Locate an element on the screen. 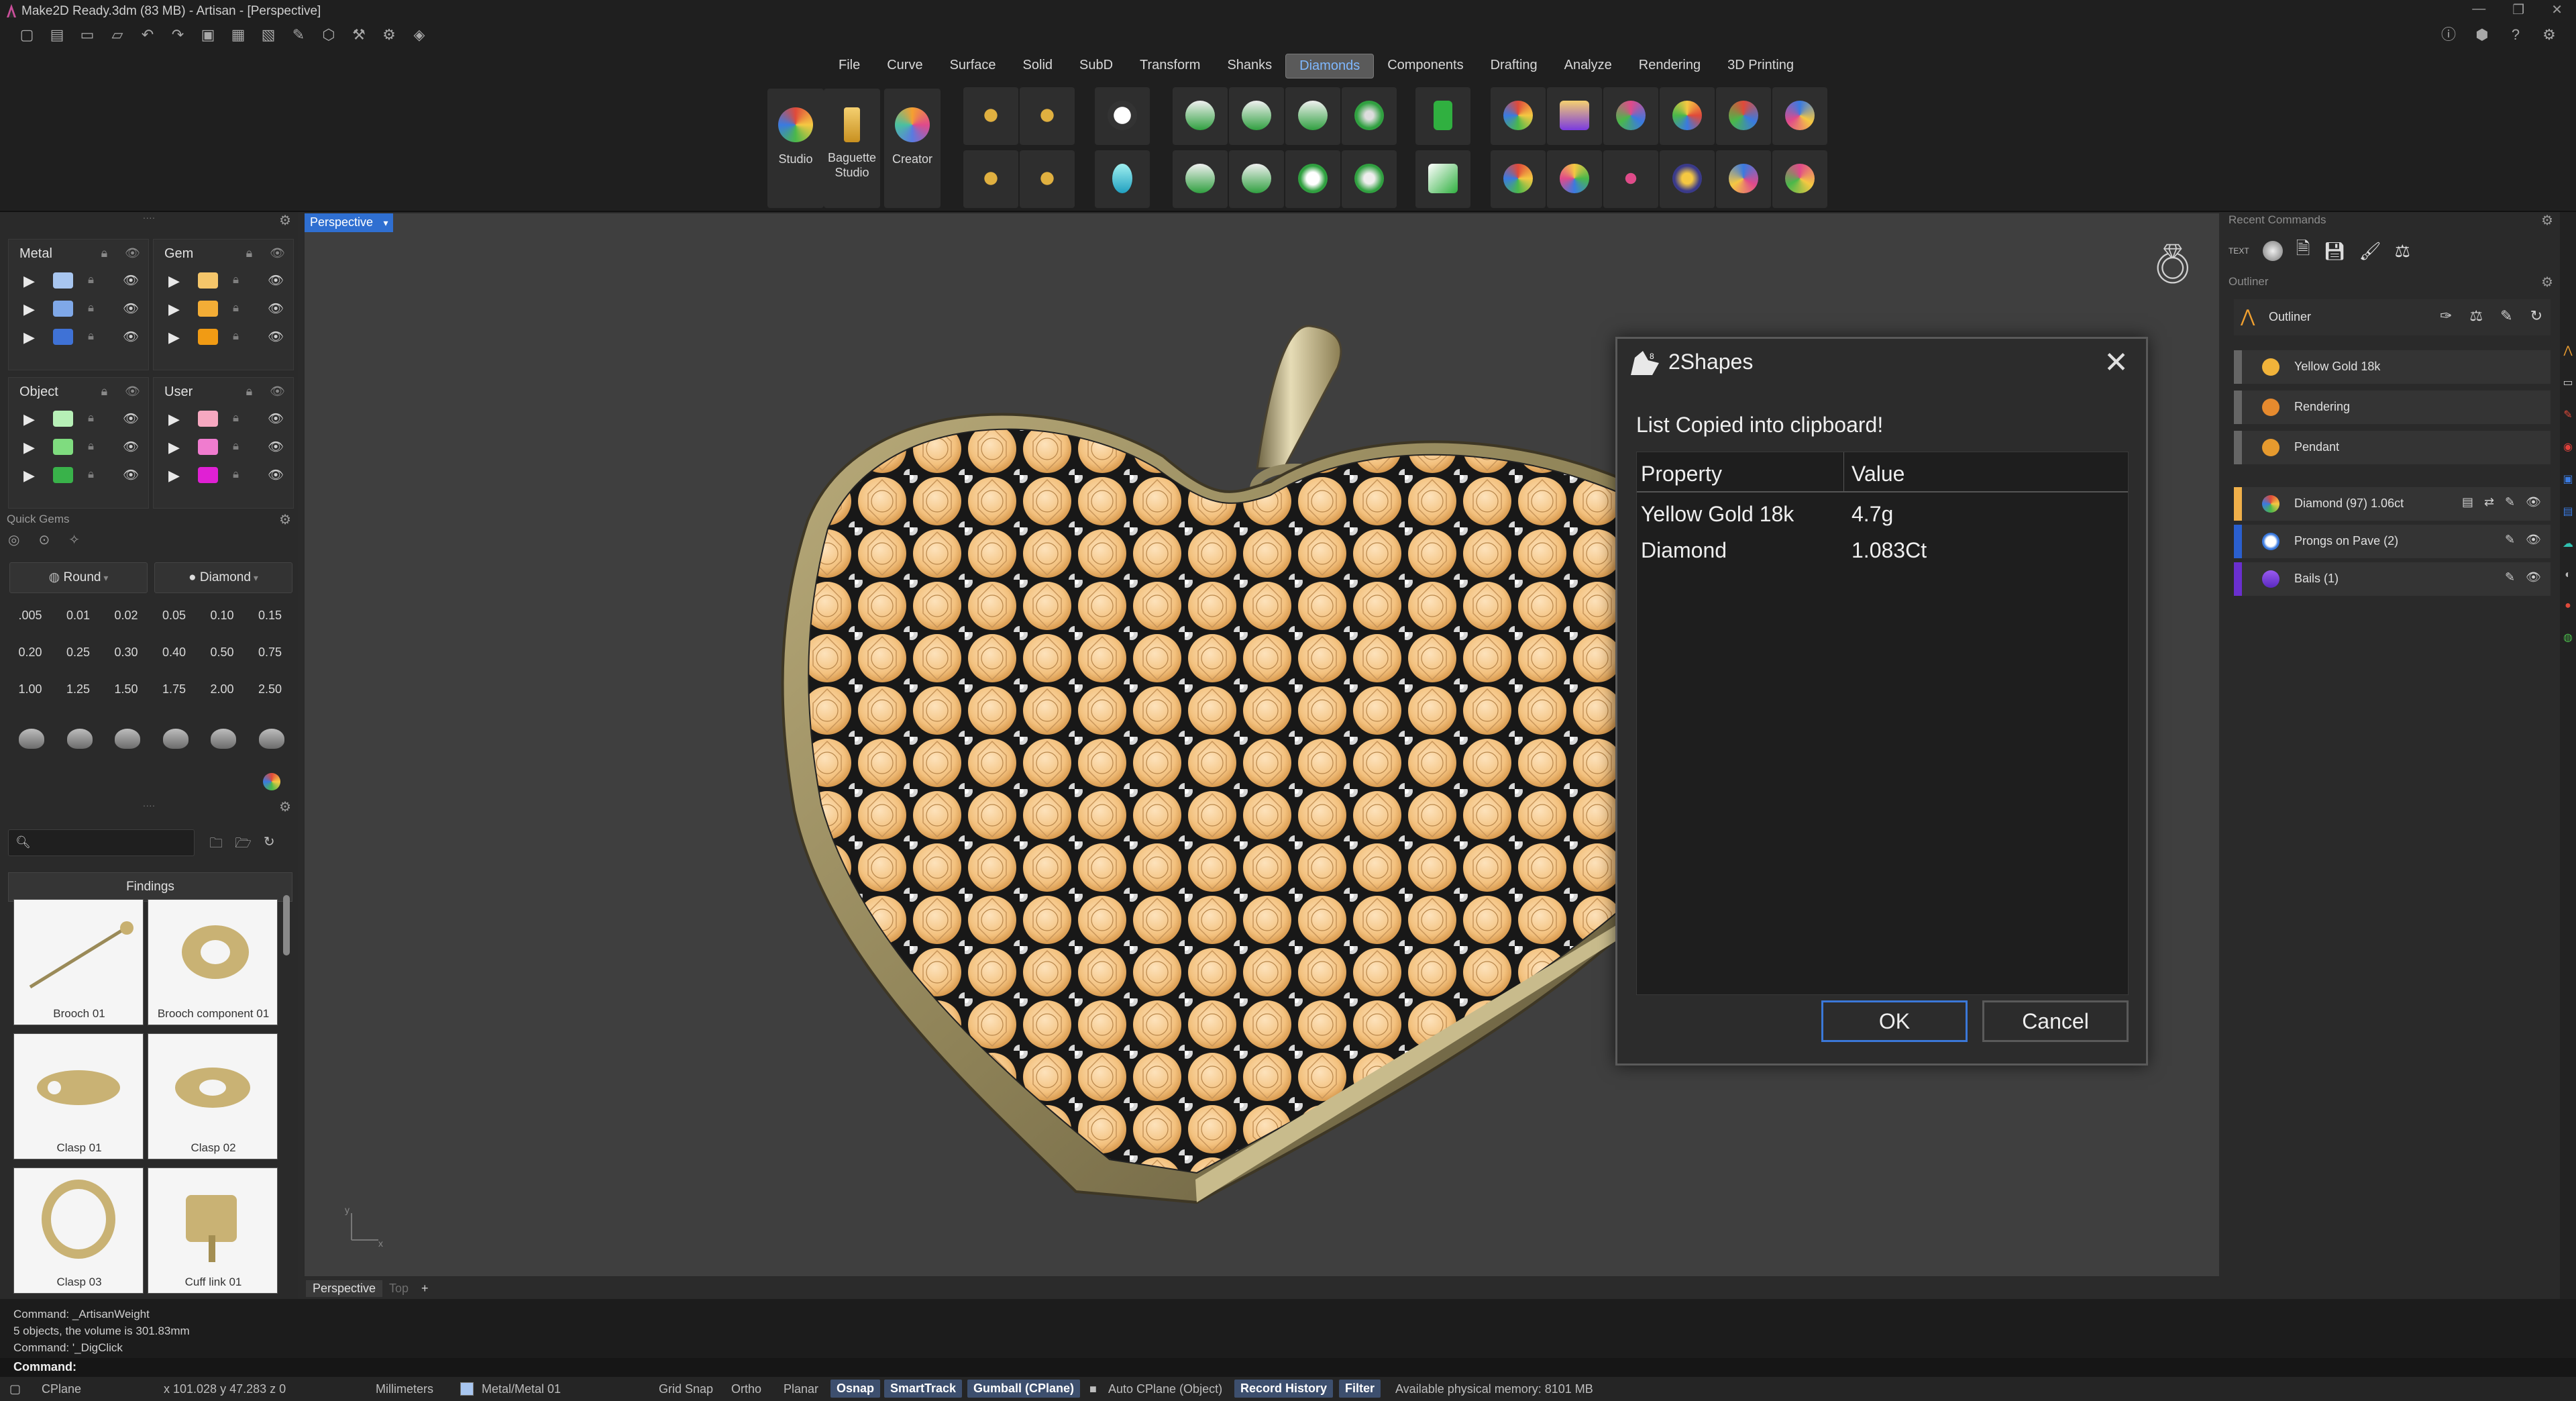  shape-dropdown: ◍ Round ▾ is located at coordinates (78, 577).